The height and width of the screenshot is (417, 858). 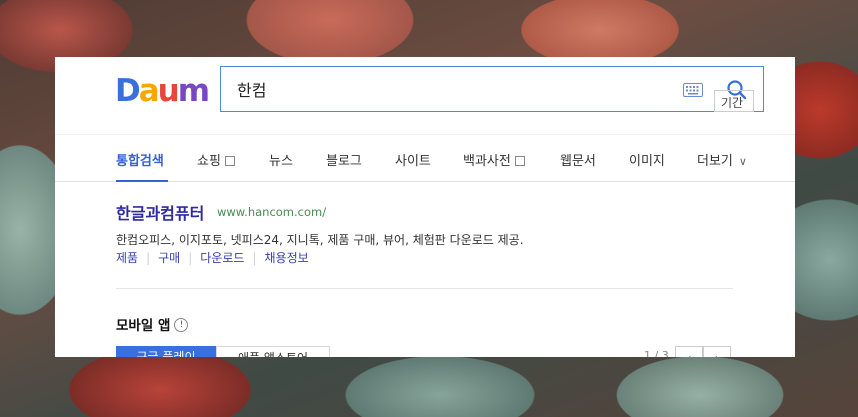 What do you see at coordinates (127, 258) in the screenshot?
I see `sublink-products: 제품` at bounding box center [127, 258].